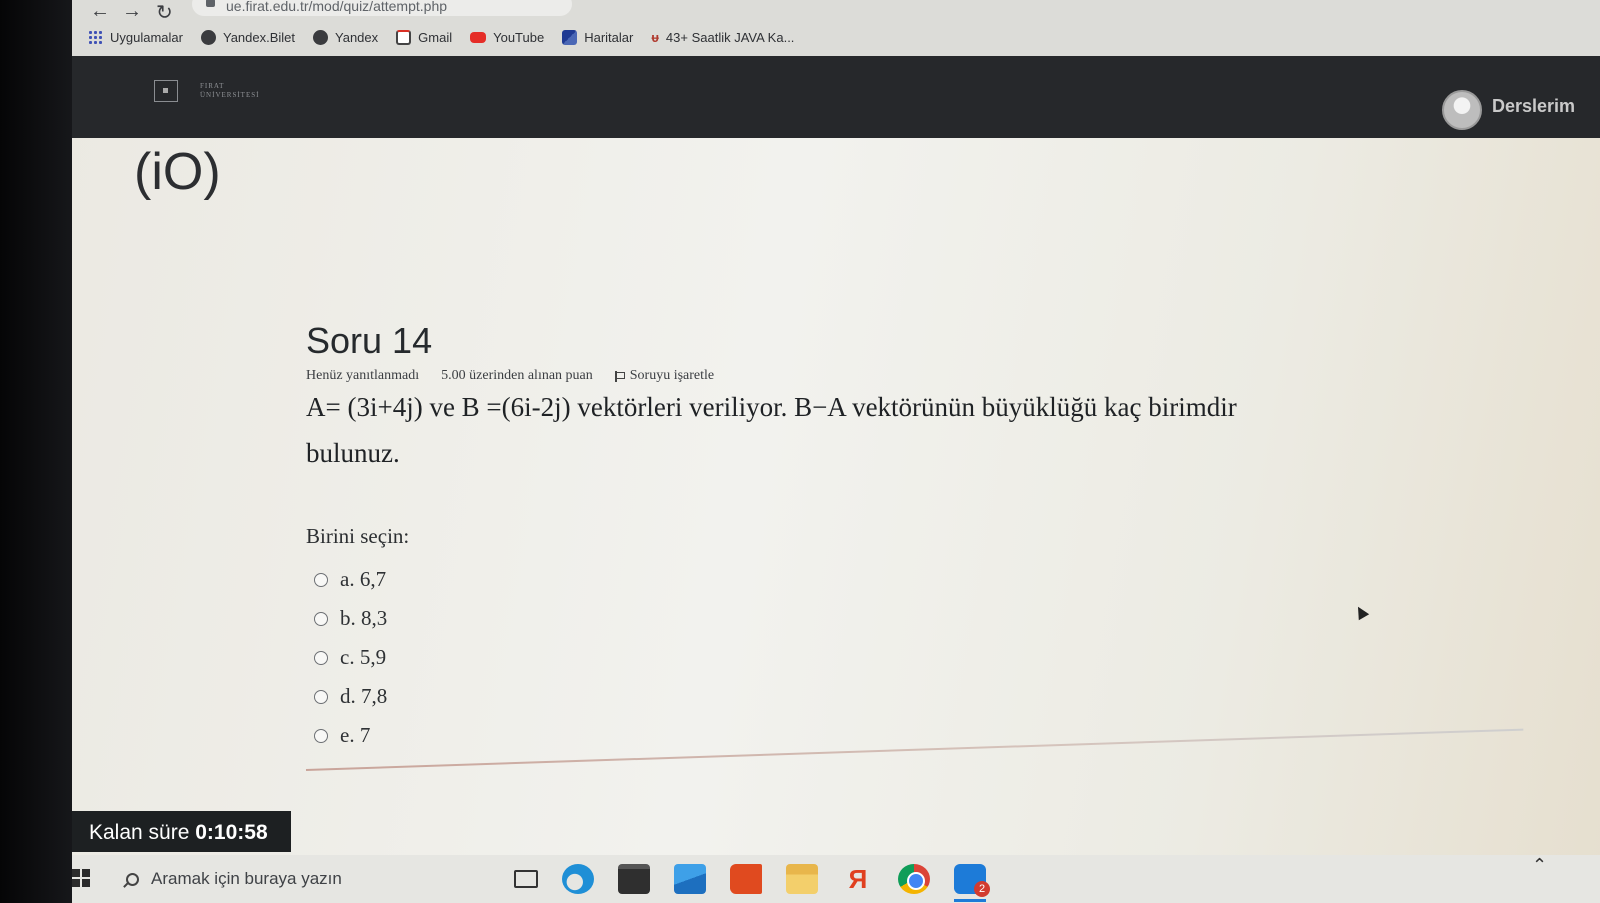 This screenshot has width=1600, height=903. I want to click on answer-option-e: e. 7, so click(350, 735).